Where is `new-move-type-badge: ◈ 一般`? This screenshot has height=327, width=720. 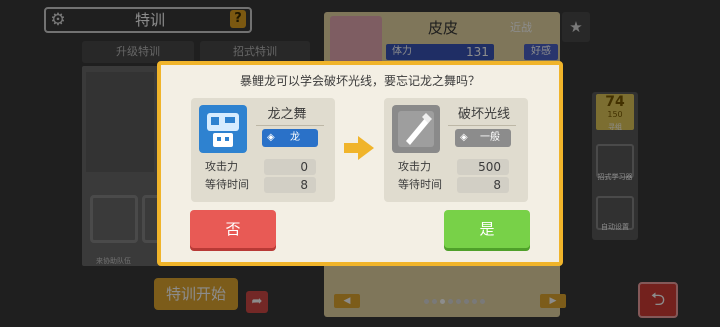 new-move-type-badge: ◈ 一般 is located at coordinates (483, 138).